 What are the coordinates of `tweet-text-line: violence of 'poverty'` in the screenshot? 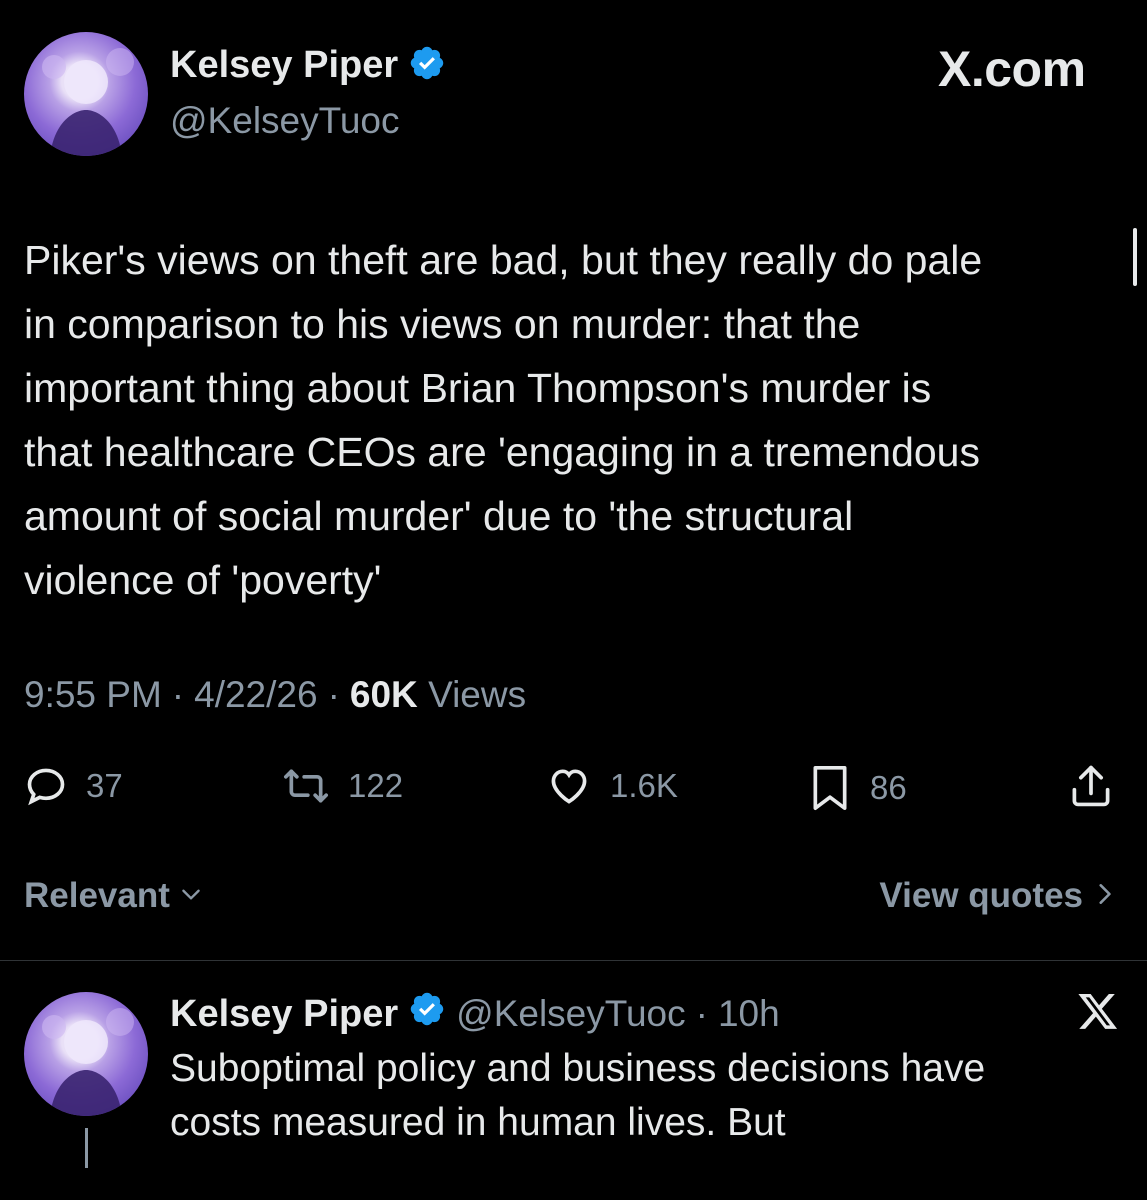 It's located at (203, 580).